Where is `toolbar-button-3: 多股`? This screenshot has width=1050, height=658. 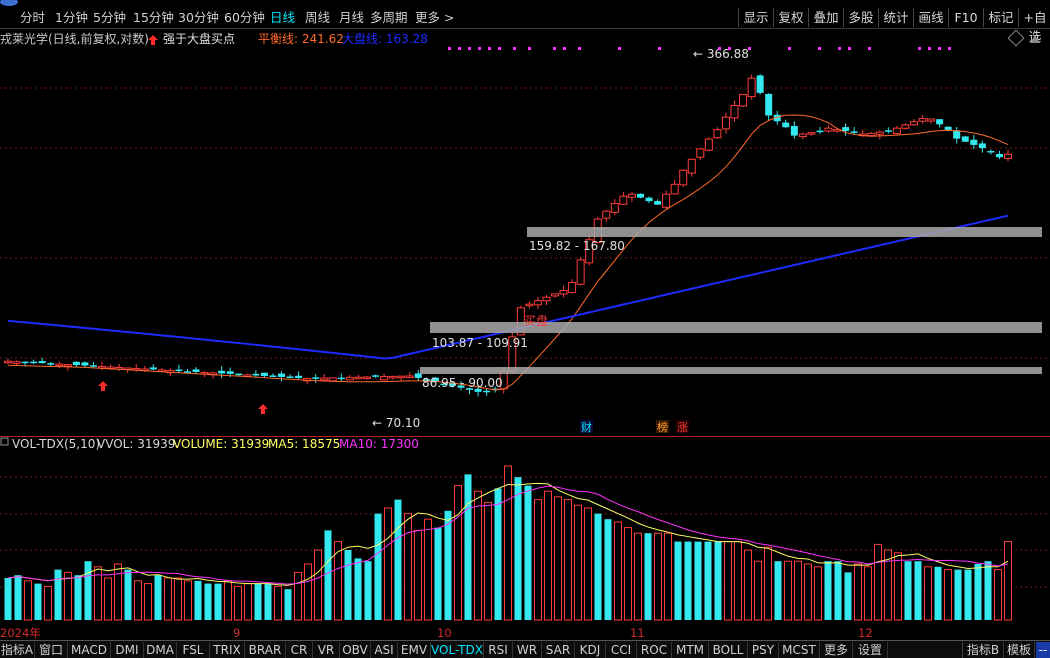 toolbar-button-3: 多股 is located at coordinates (860, 17).